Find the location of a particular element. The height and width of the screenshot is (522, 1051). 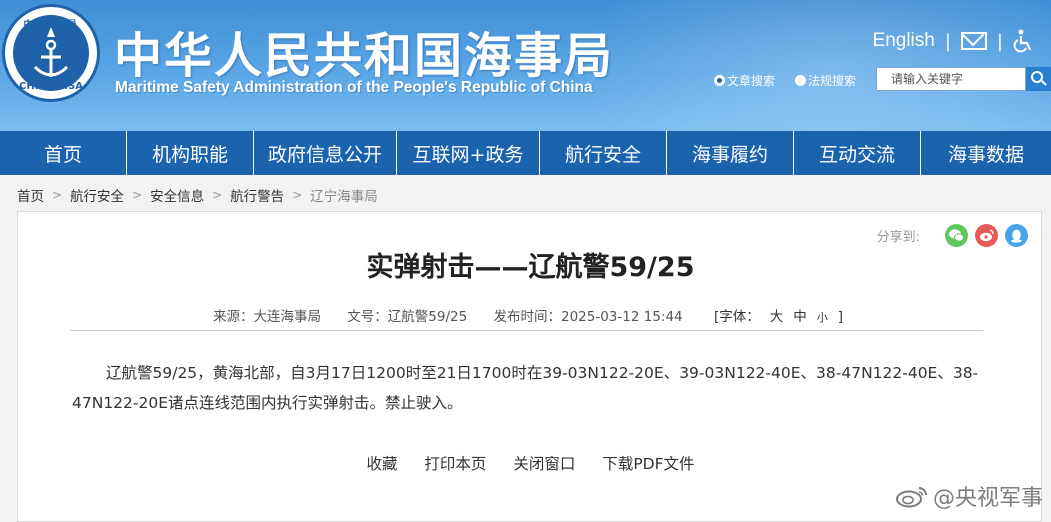

radio-dot is located at coordinates (800, 80).